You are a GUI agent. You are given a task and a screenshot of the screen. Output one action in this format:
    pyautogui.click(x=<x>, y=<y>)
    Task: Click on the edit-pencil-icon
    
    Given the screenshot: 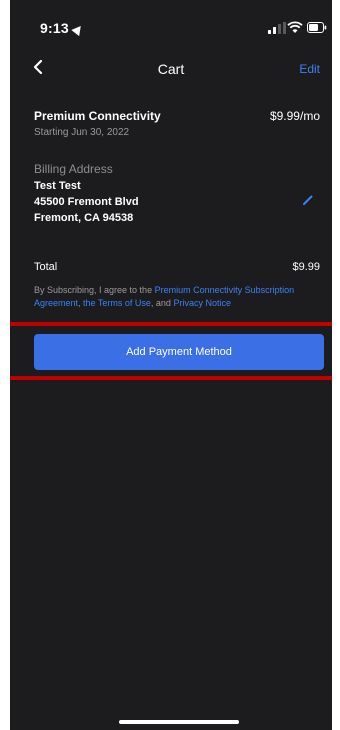 What is the action you would take?
    pyautogui.click(x=308, y=200)
    